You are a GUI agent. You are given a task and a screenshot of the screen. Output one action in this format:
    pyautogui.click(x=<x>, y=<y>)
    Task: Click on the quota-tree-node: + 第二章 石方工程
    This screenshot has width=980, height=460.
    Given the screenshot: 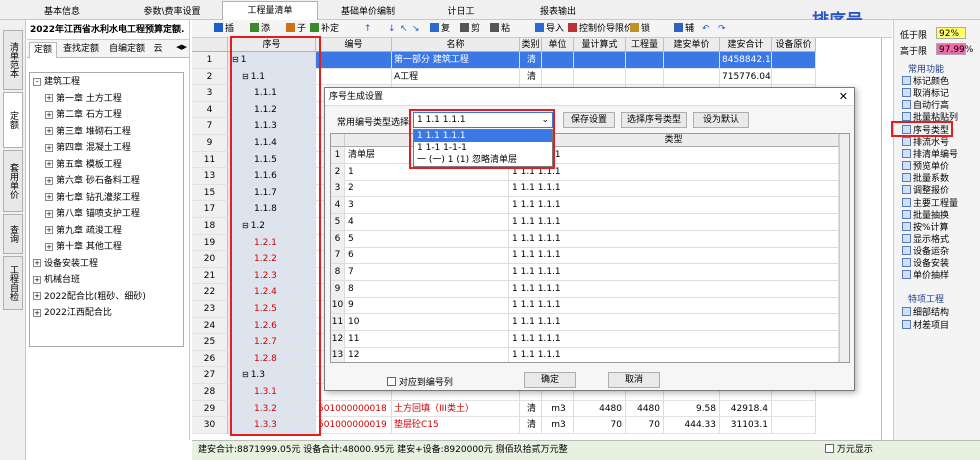 What is the action you would take?
    pyautogui.click(x=83, y=115)
    